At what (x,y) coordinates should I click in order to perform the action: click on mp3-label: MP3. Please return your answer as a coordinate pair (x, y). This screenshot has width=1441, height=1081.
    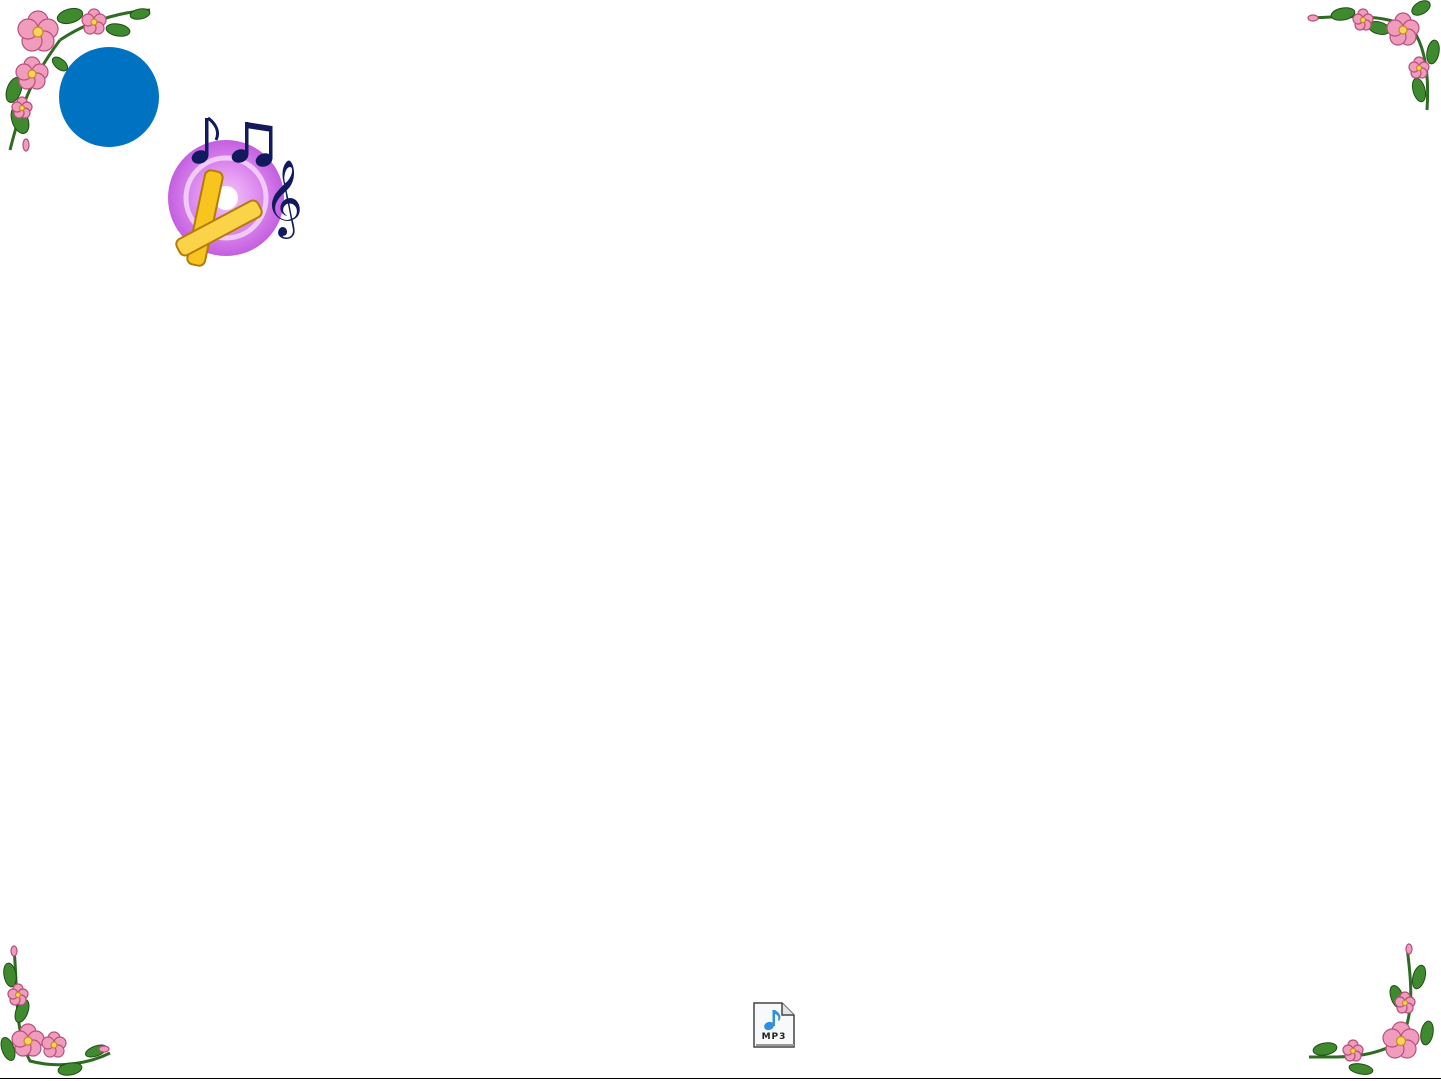
    Looking at the image, I should click on (774, 1037).